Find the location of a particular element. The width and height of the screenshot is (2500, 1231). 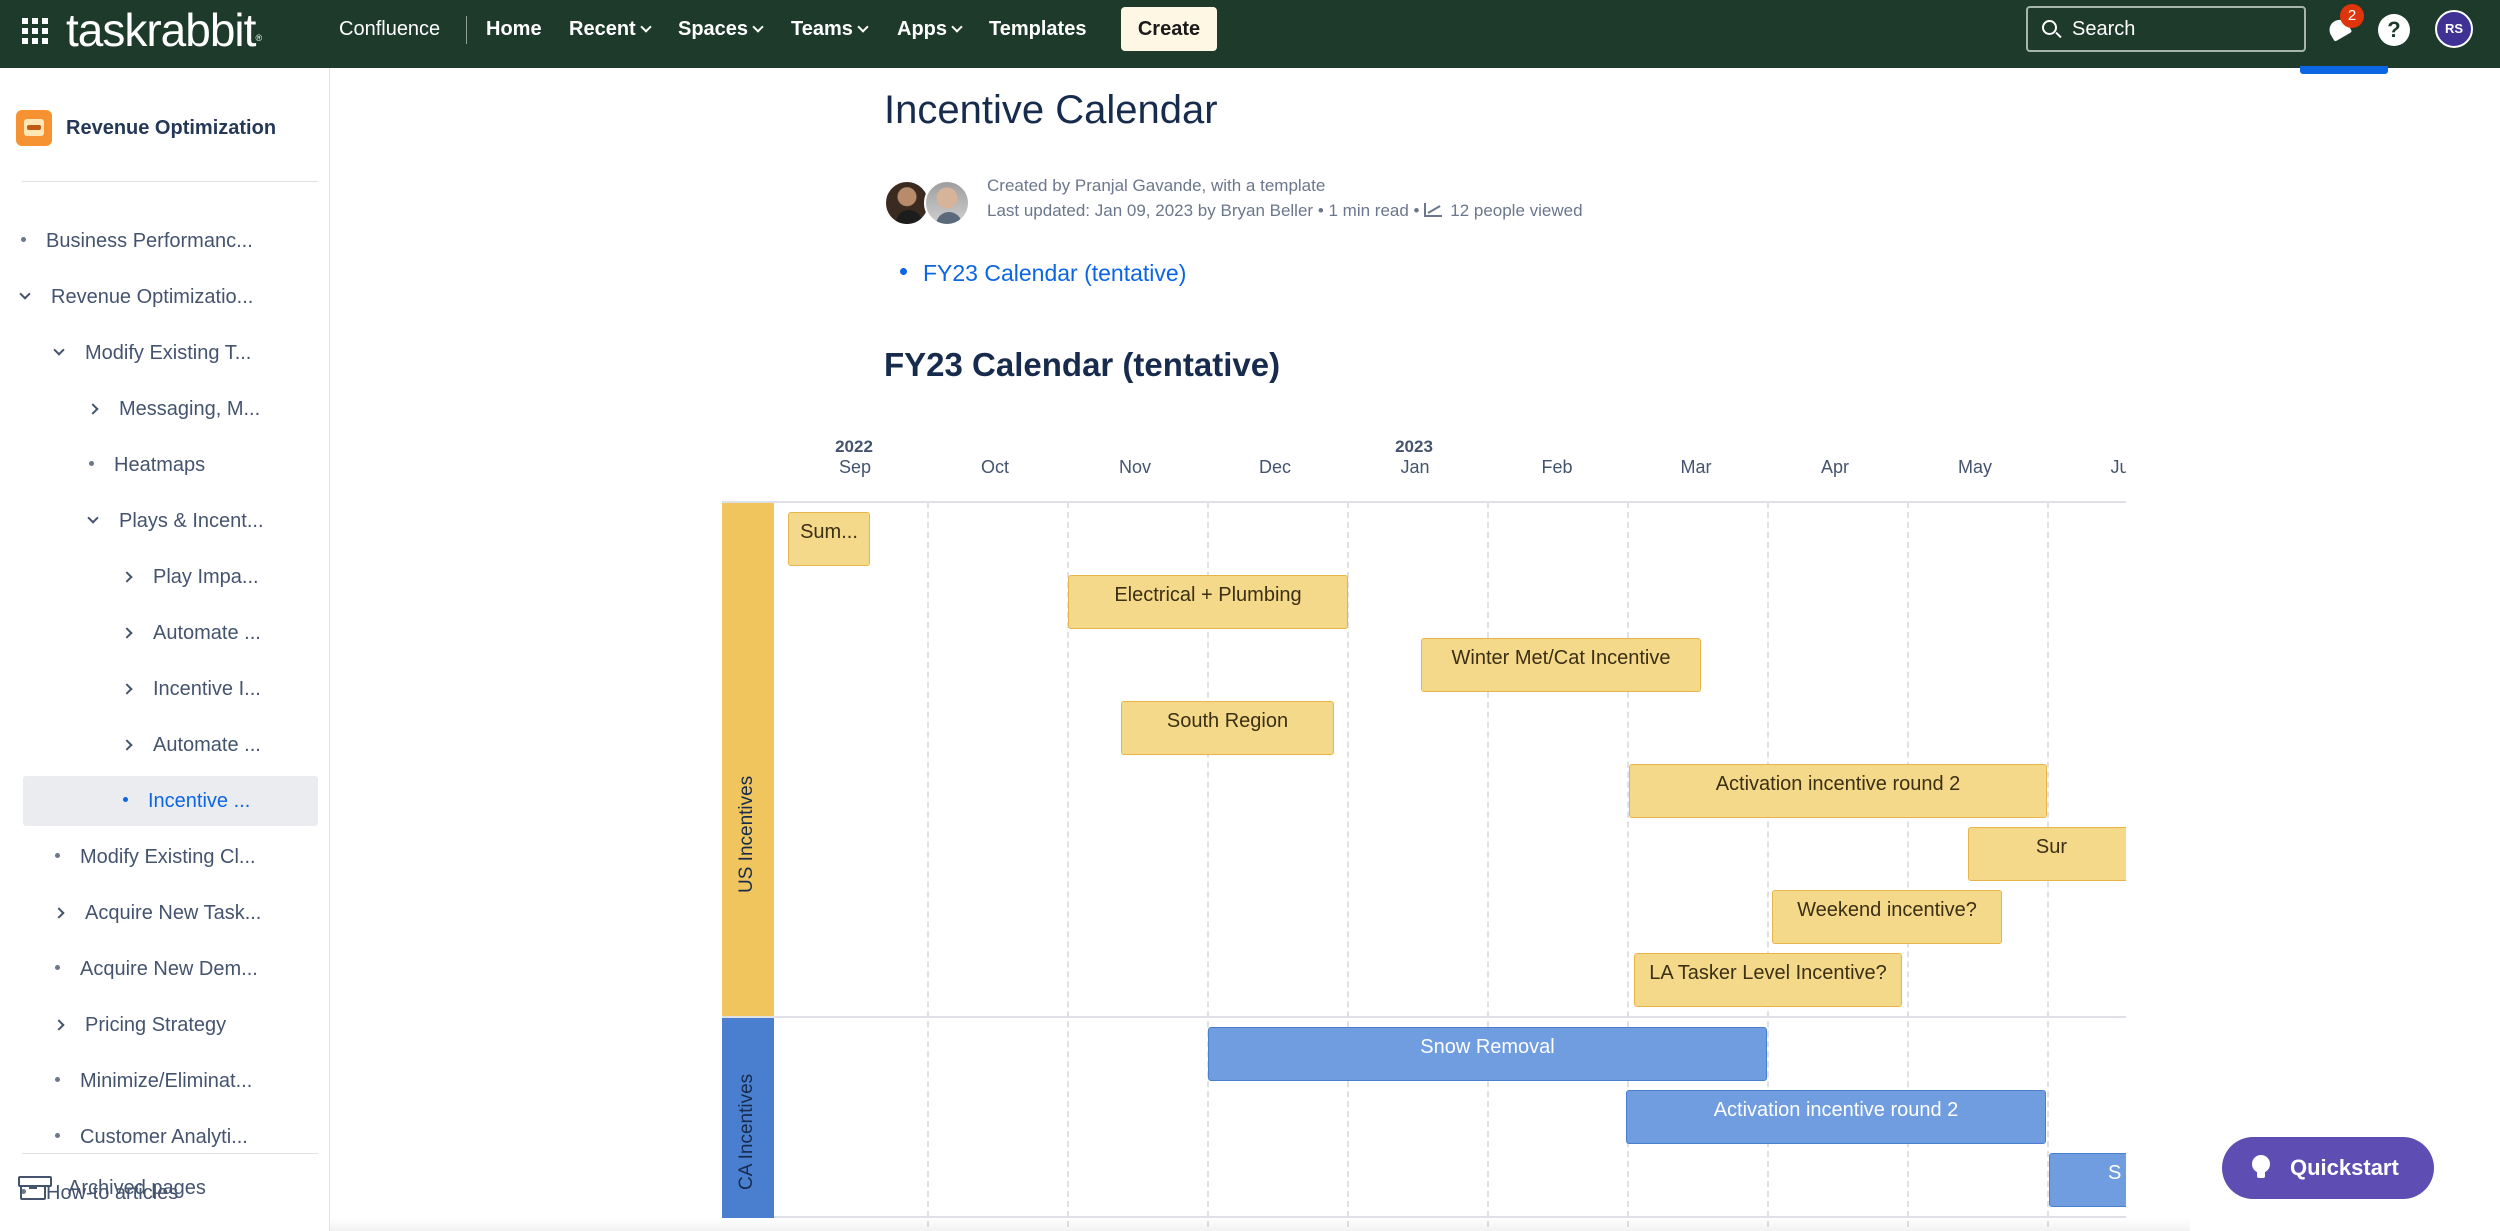

help-icon: ? is located at coordinates (2394, 30).